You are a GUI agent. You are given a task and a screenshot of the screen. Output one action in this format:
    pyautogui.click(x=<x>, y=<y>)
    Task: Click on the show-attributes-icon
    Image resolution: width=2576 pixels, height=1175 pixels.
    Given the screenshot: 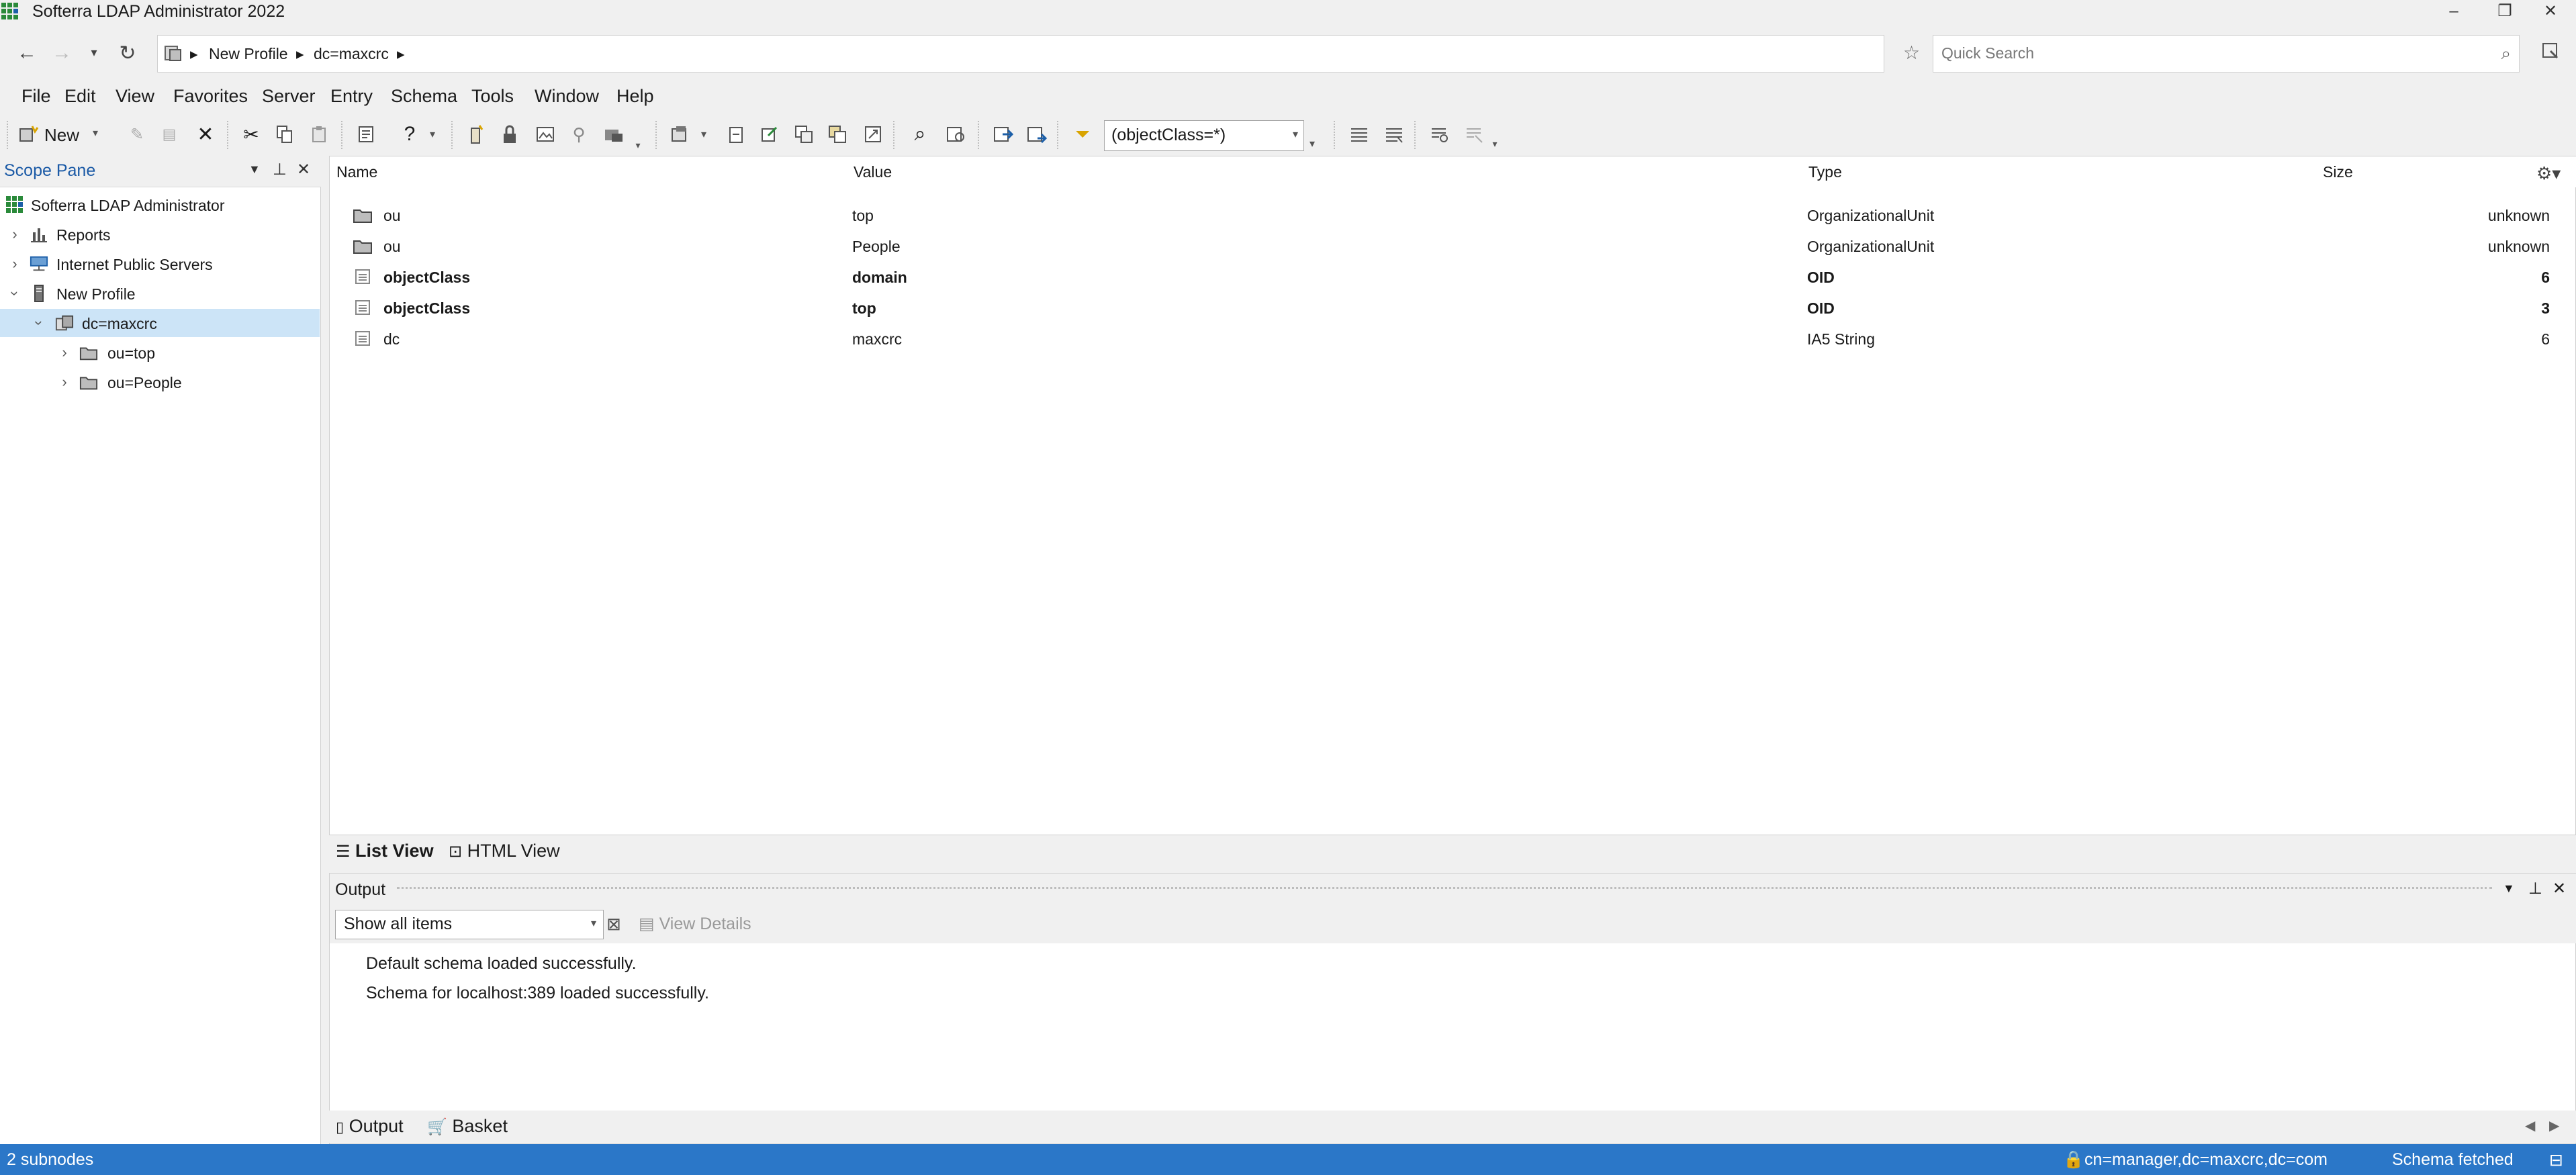 What is the action you would take?
    pyautogui.click(x=1439, y=134)
    